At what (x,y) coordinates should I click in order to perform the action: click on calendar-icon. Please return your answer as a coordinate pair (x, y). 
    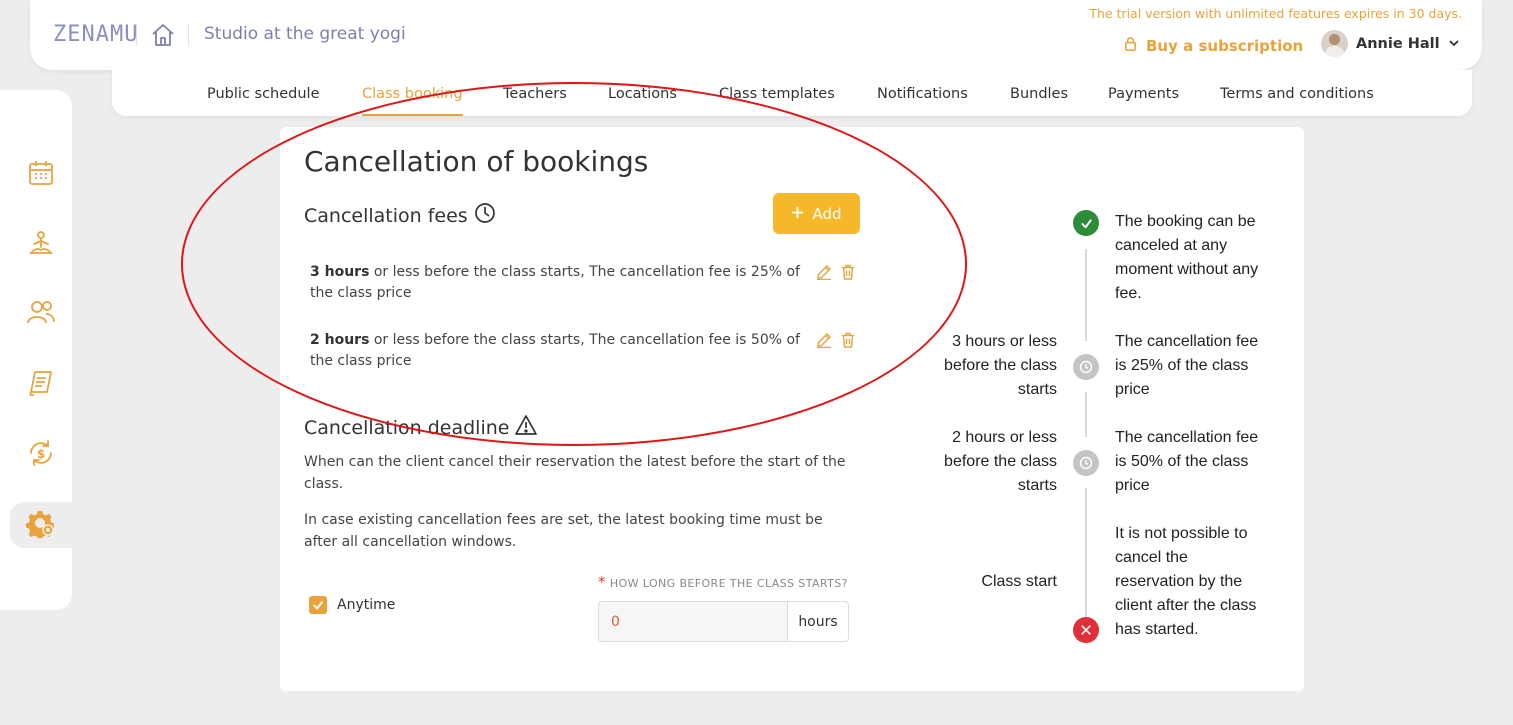
    Looking at the image, I should click on (41, 175).